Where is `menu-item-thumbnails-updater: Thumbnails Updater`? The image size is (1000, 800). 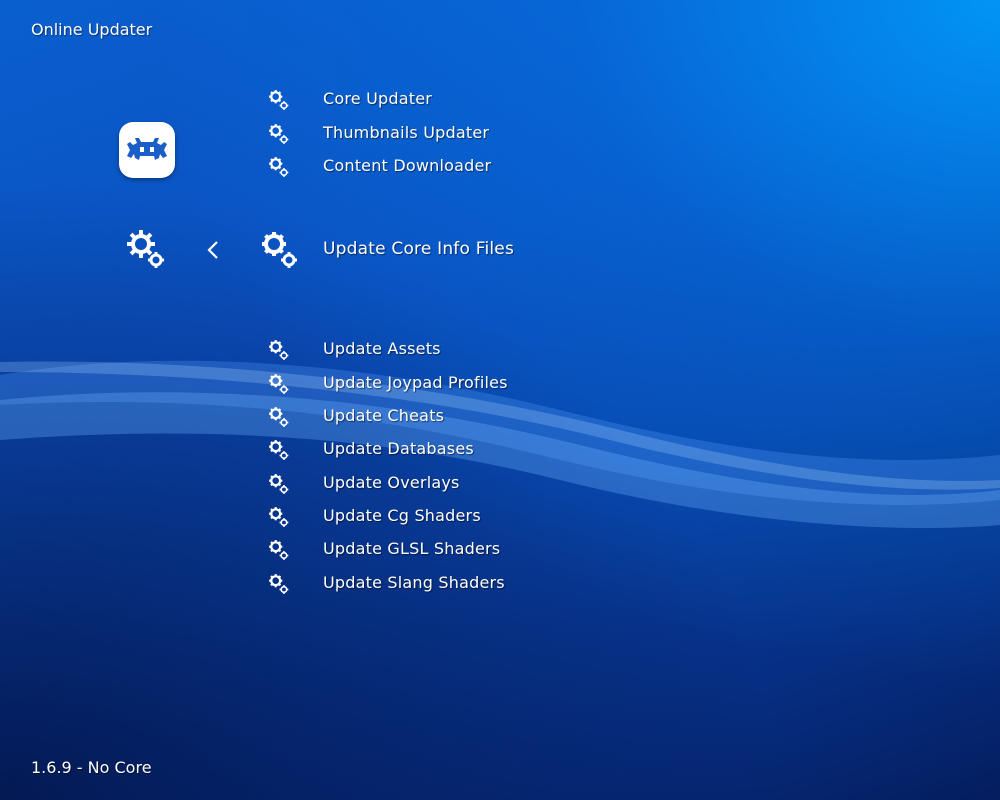
menu-item-thumbnails-updater: Thumbnails Updater is located at coordinates (518, 135).